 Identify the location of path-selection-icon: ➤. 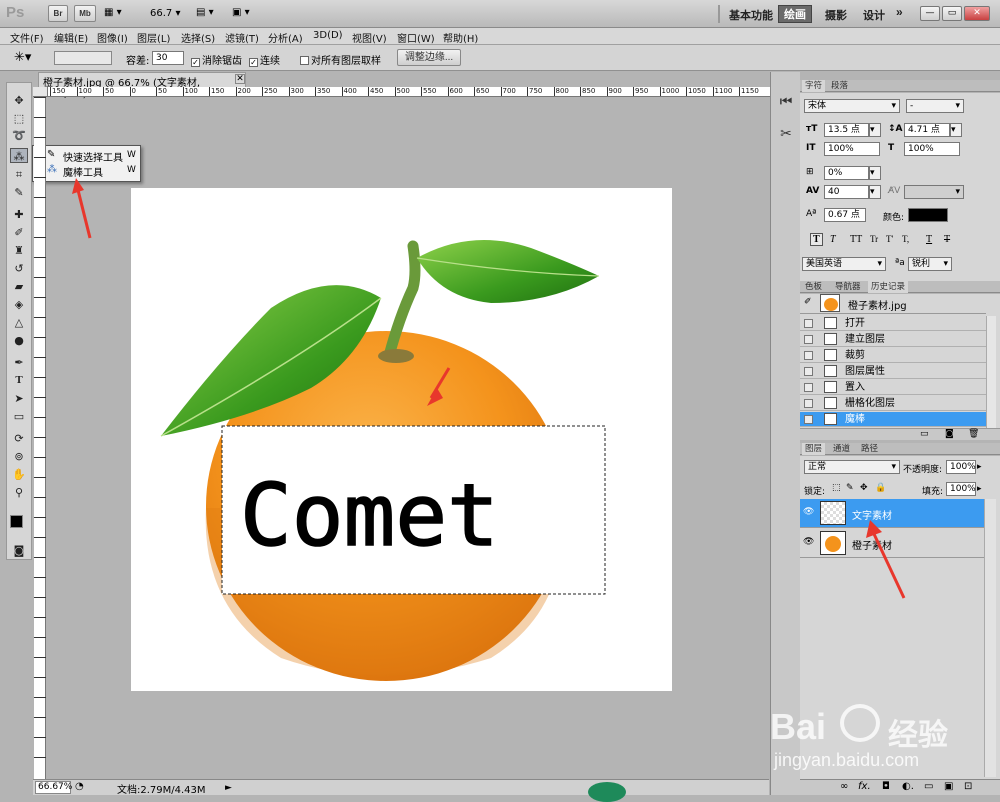
(19, 398).